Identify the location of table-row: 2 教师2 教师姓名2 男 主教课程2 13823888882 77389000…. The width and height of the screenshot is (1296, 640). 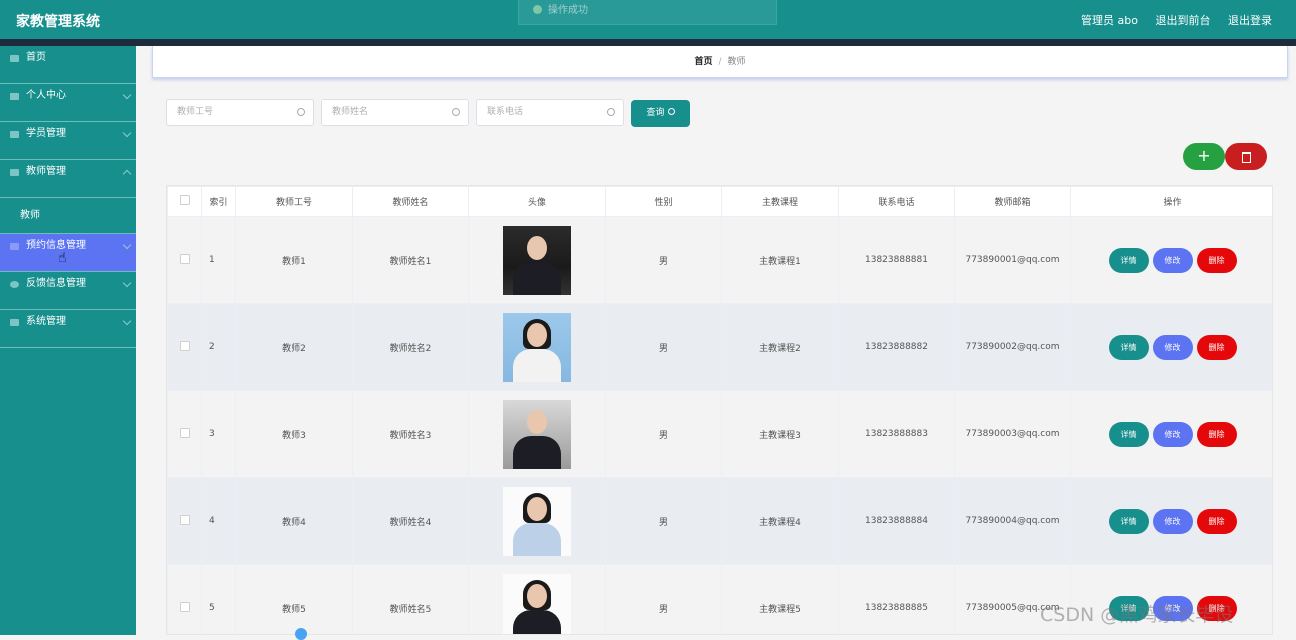
(719, 347).